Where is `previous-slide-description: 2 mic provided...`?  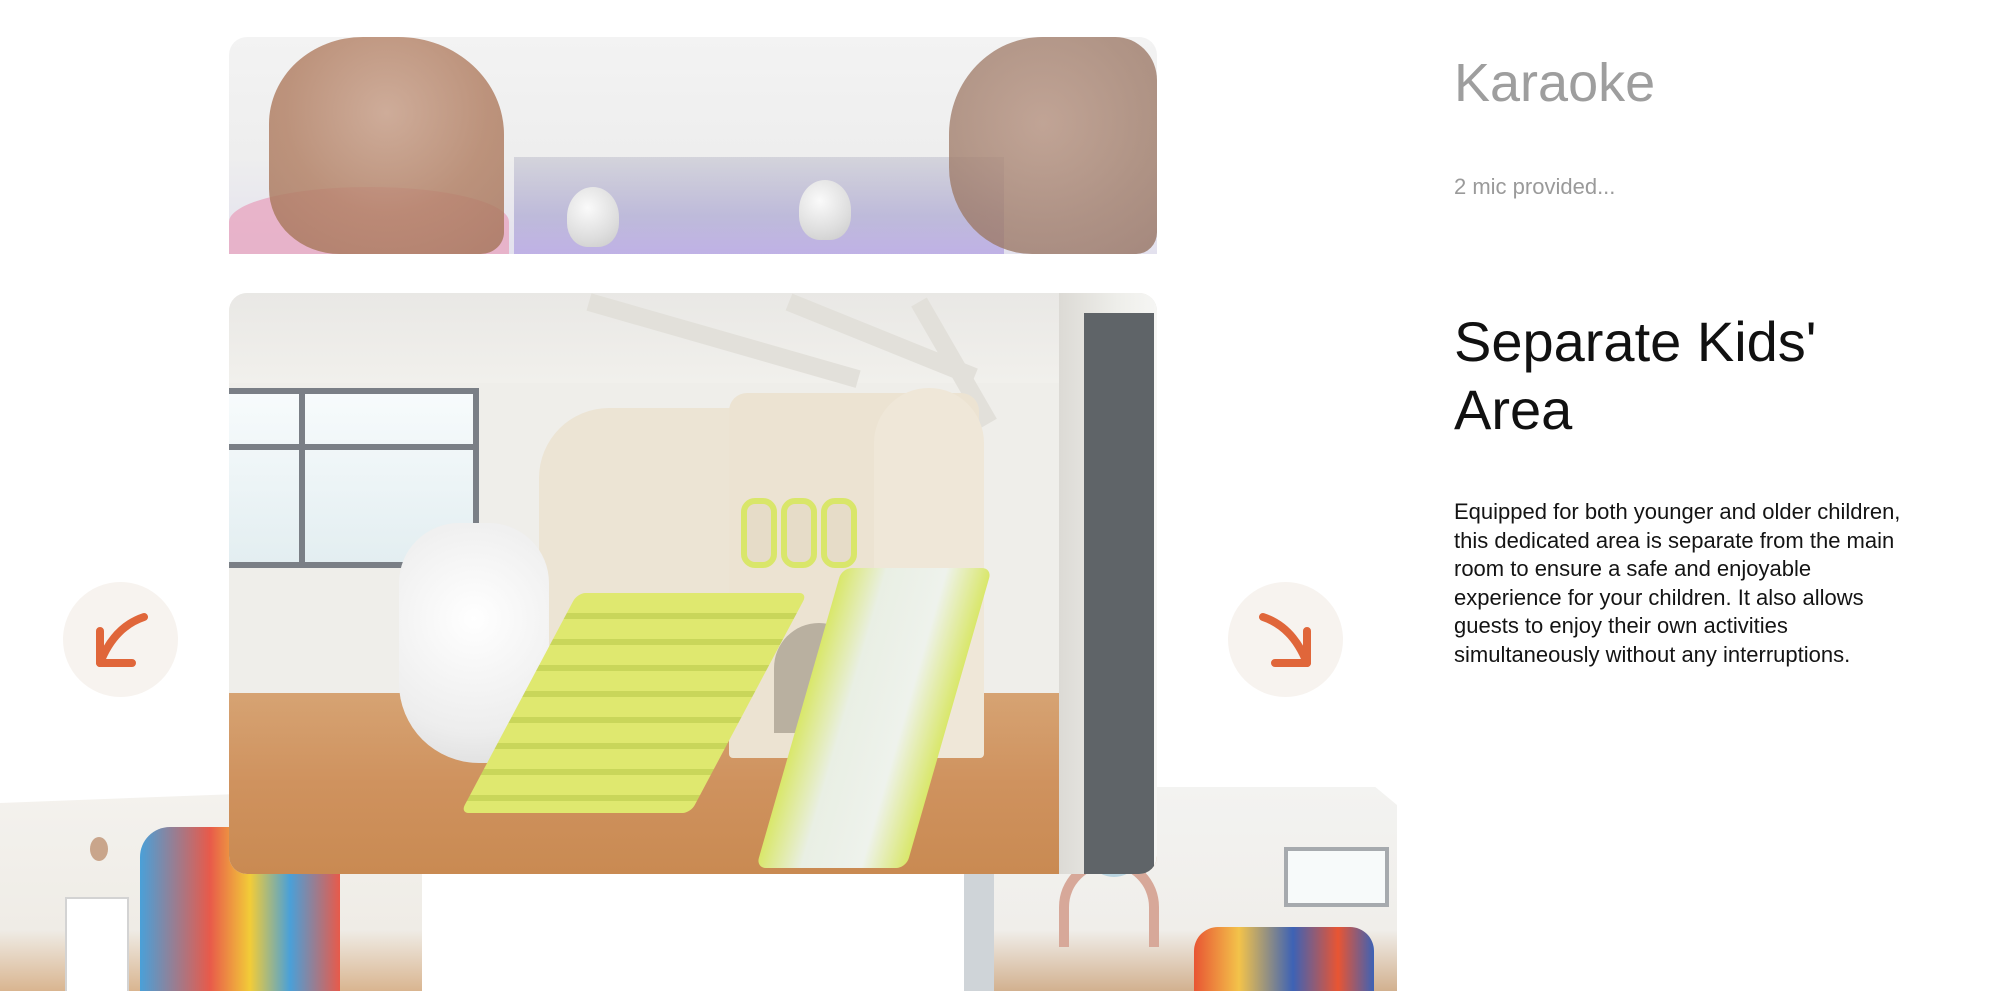 previous-slide-description: 2 mic provided... is located at coordinates (1535, 186).